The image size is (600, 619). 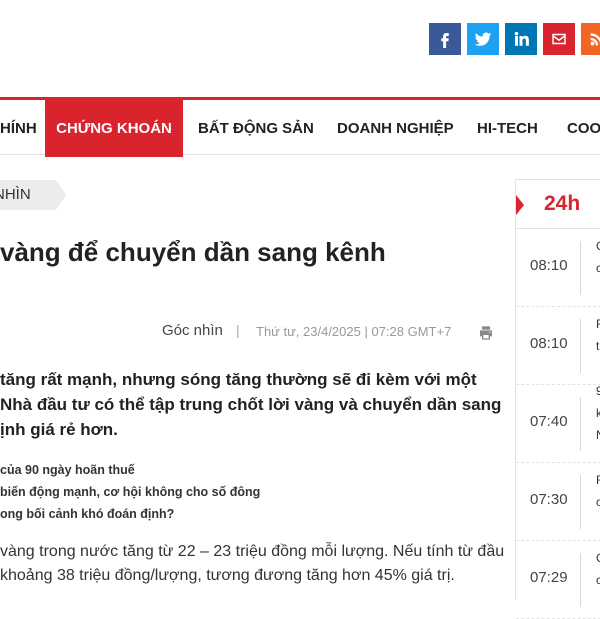 What do you see at coordinates (520, 205) in the screenshot?
I see `header-marker-icon` at bounding box center [520, 205].